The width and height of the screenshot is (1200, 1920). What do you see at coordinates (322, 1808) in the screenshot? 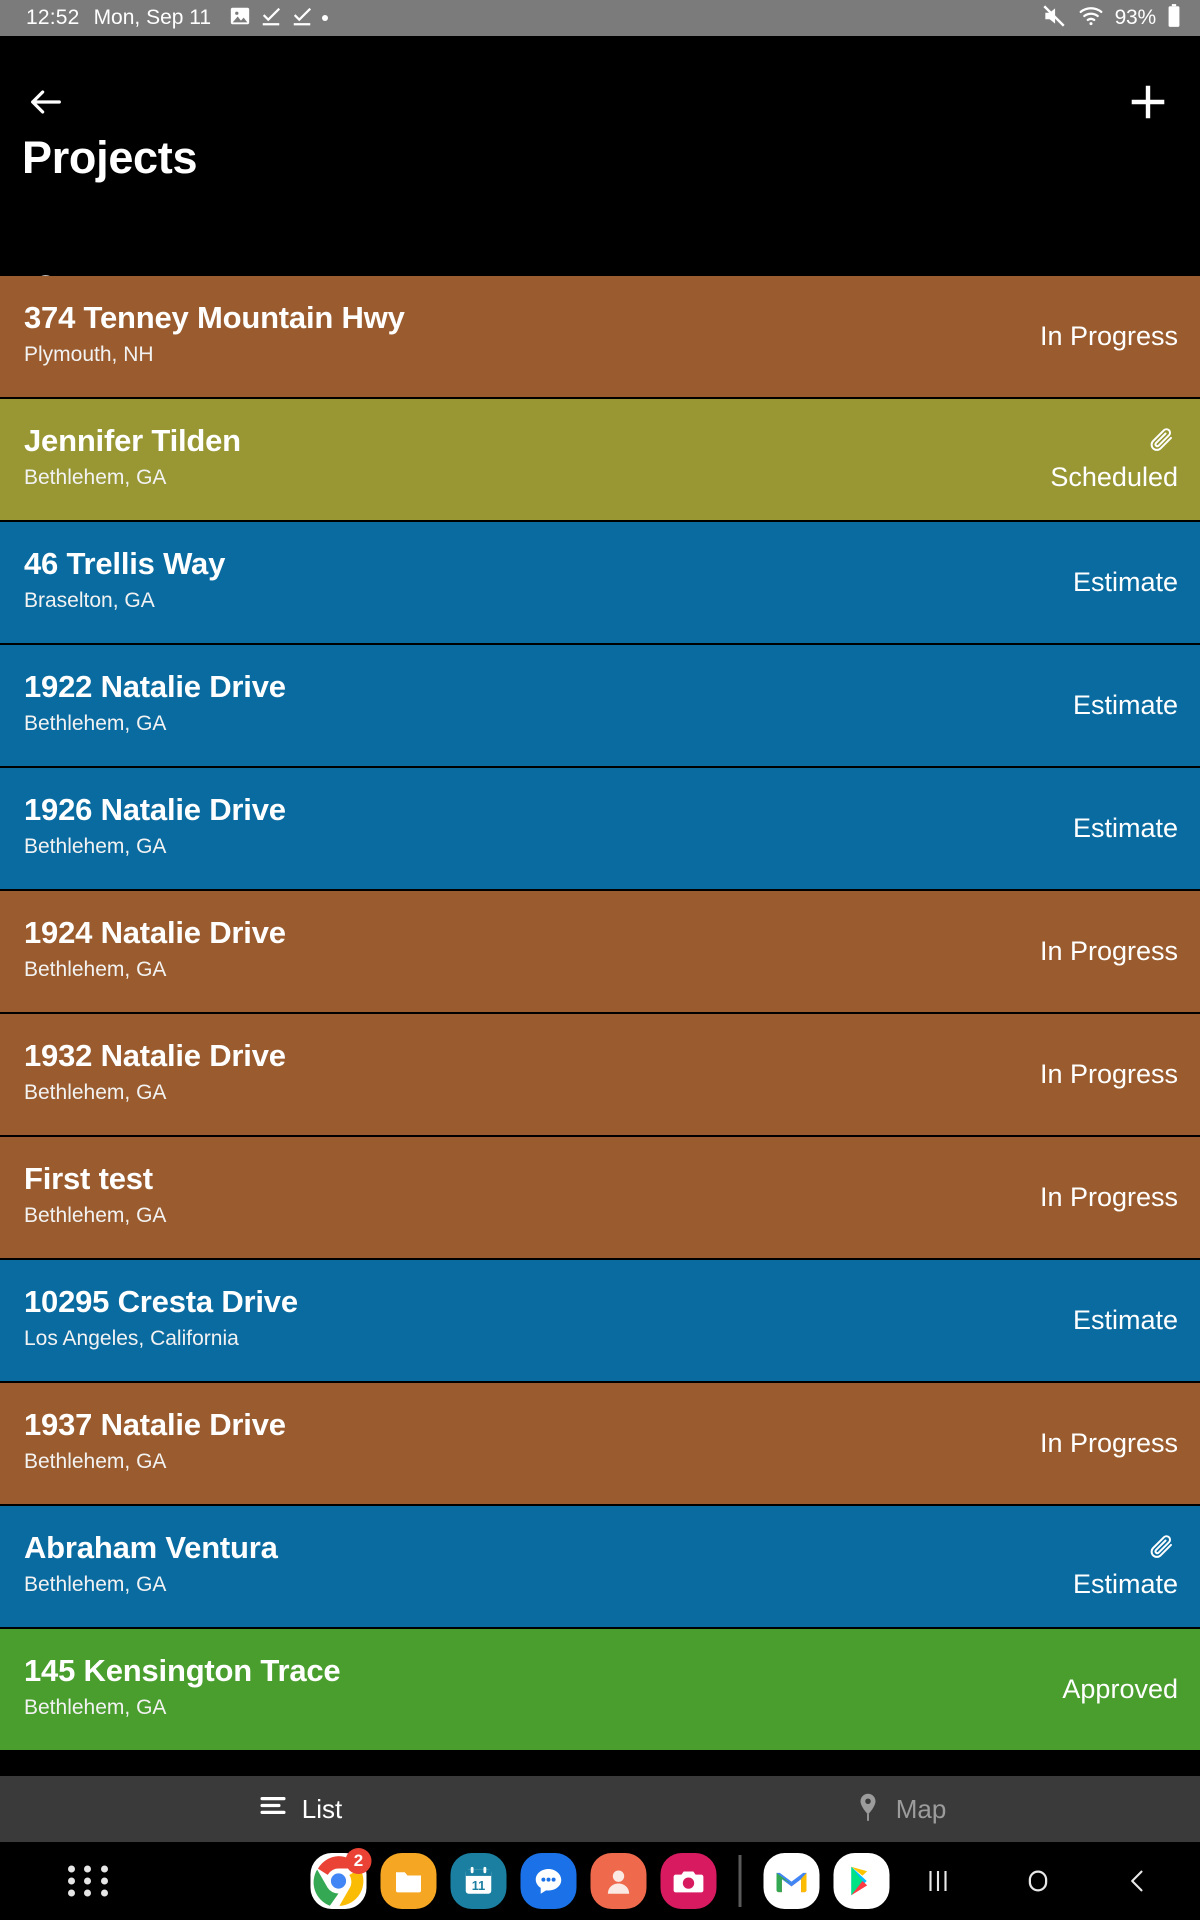
I see `tab-list-label: List` at bounding box center [322, 1808].